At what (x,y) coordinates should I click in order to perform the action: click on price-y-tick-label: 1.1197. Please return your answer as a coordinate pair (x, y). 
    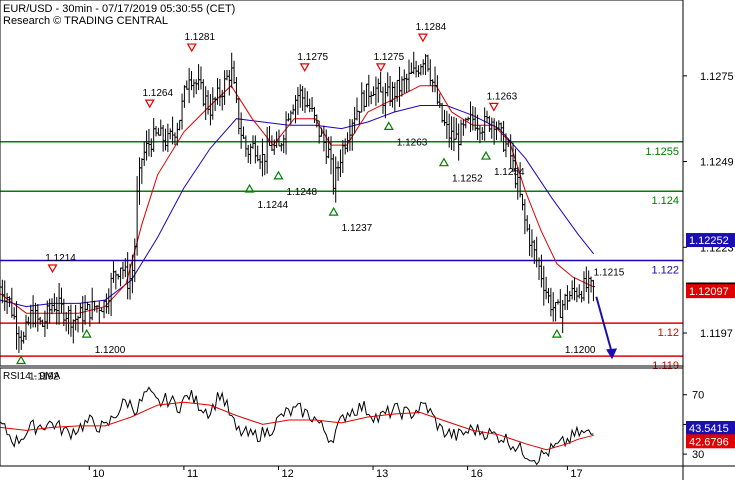
    Looking at the image, I should click on (716, 334).